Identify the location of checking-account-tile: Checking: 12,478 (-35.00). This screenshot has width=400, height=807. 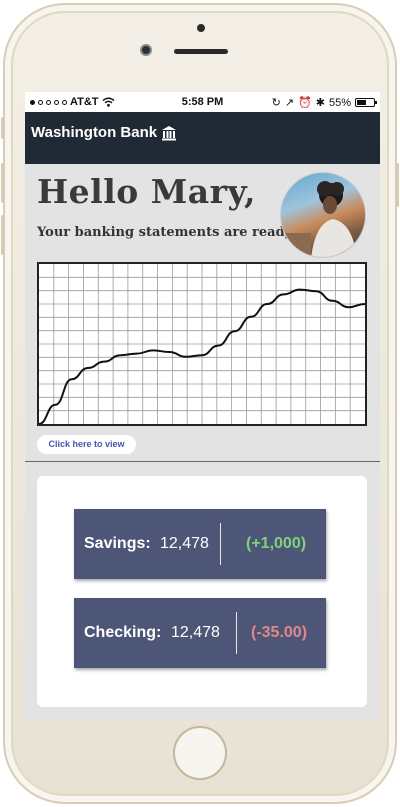
(200, 633).